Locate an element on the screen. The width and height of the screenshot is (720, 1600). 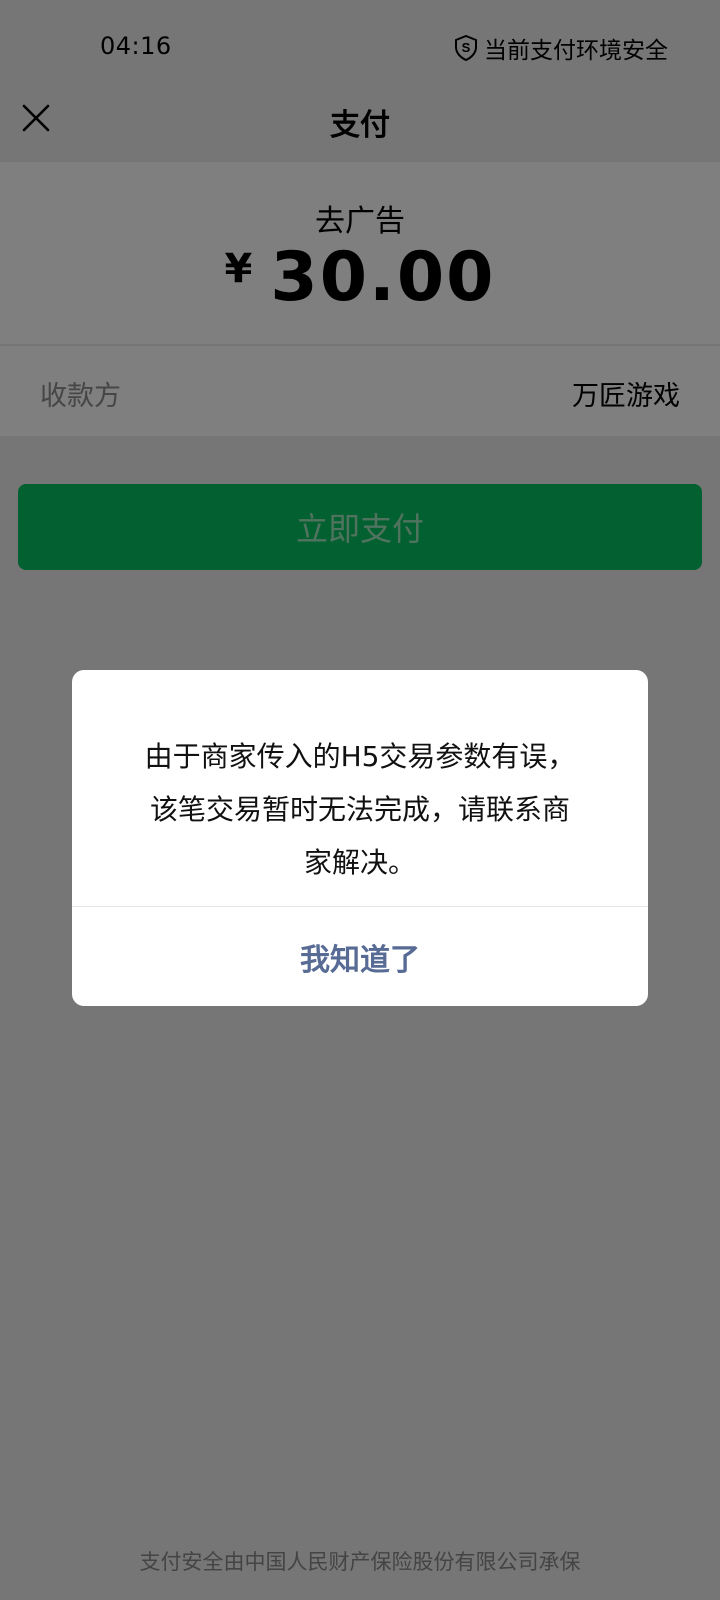
dialog-message-line: 该笔交易暂时无法完成，请联系商 is located at coordinates (359, 809).